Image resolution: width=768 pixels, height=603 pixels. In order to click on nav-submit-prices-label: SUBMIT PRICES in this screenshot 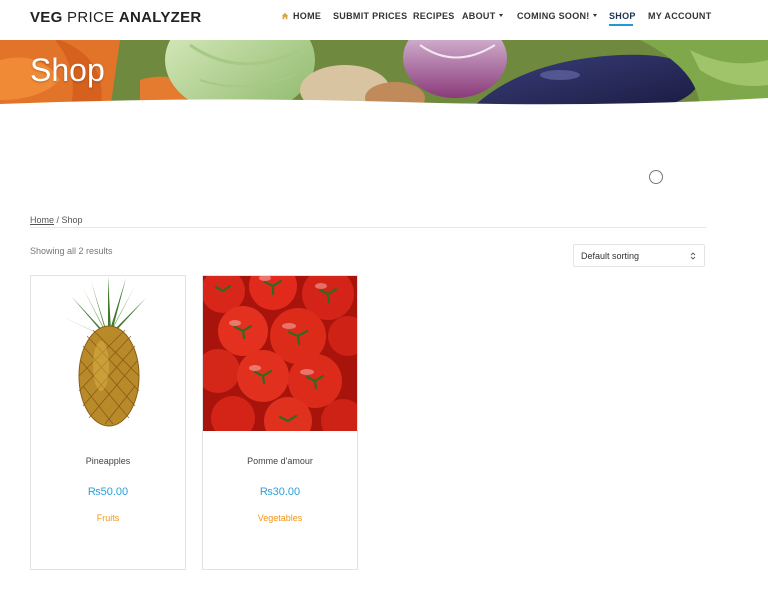, I will do `click(370, 16)`.